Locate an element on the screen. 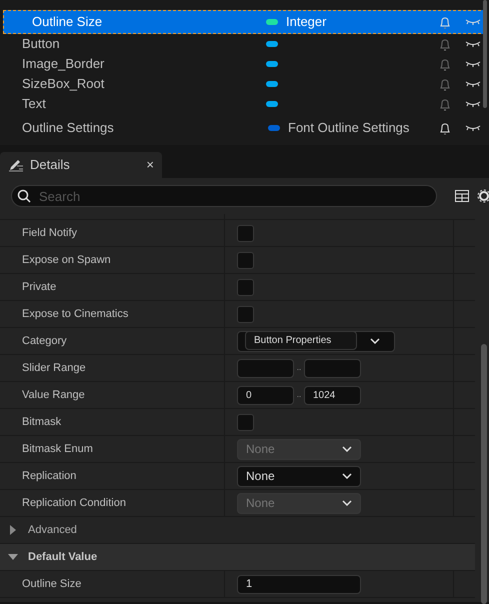 The width and height of the screenshot is (489, 604). variable-name: Button is located at coordinates (41, 44).